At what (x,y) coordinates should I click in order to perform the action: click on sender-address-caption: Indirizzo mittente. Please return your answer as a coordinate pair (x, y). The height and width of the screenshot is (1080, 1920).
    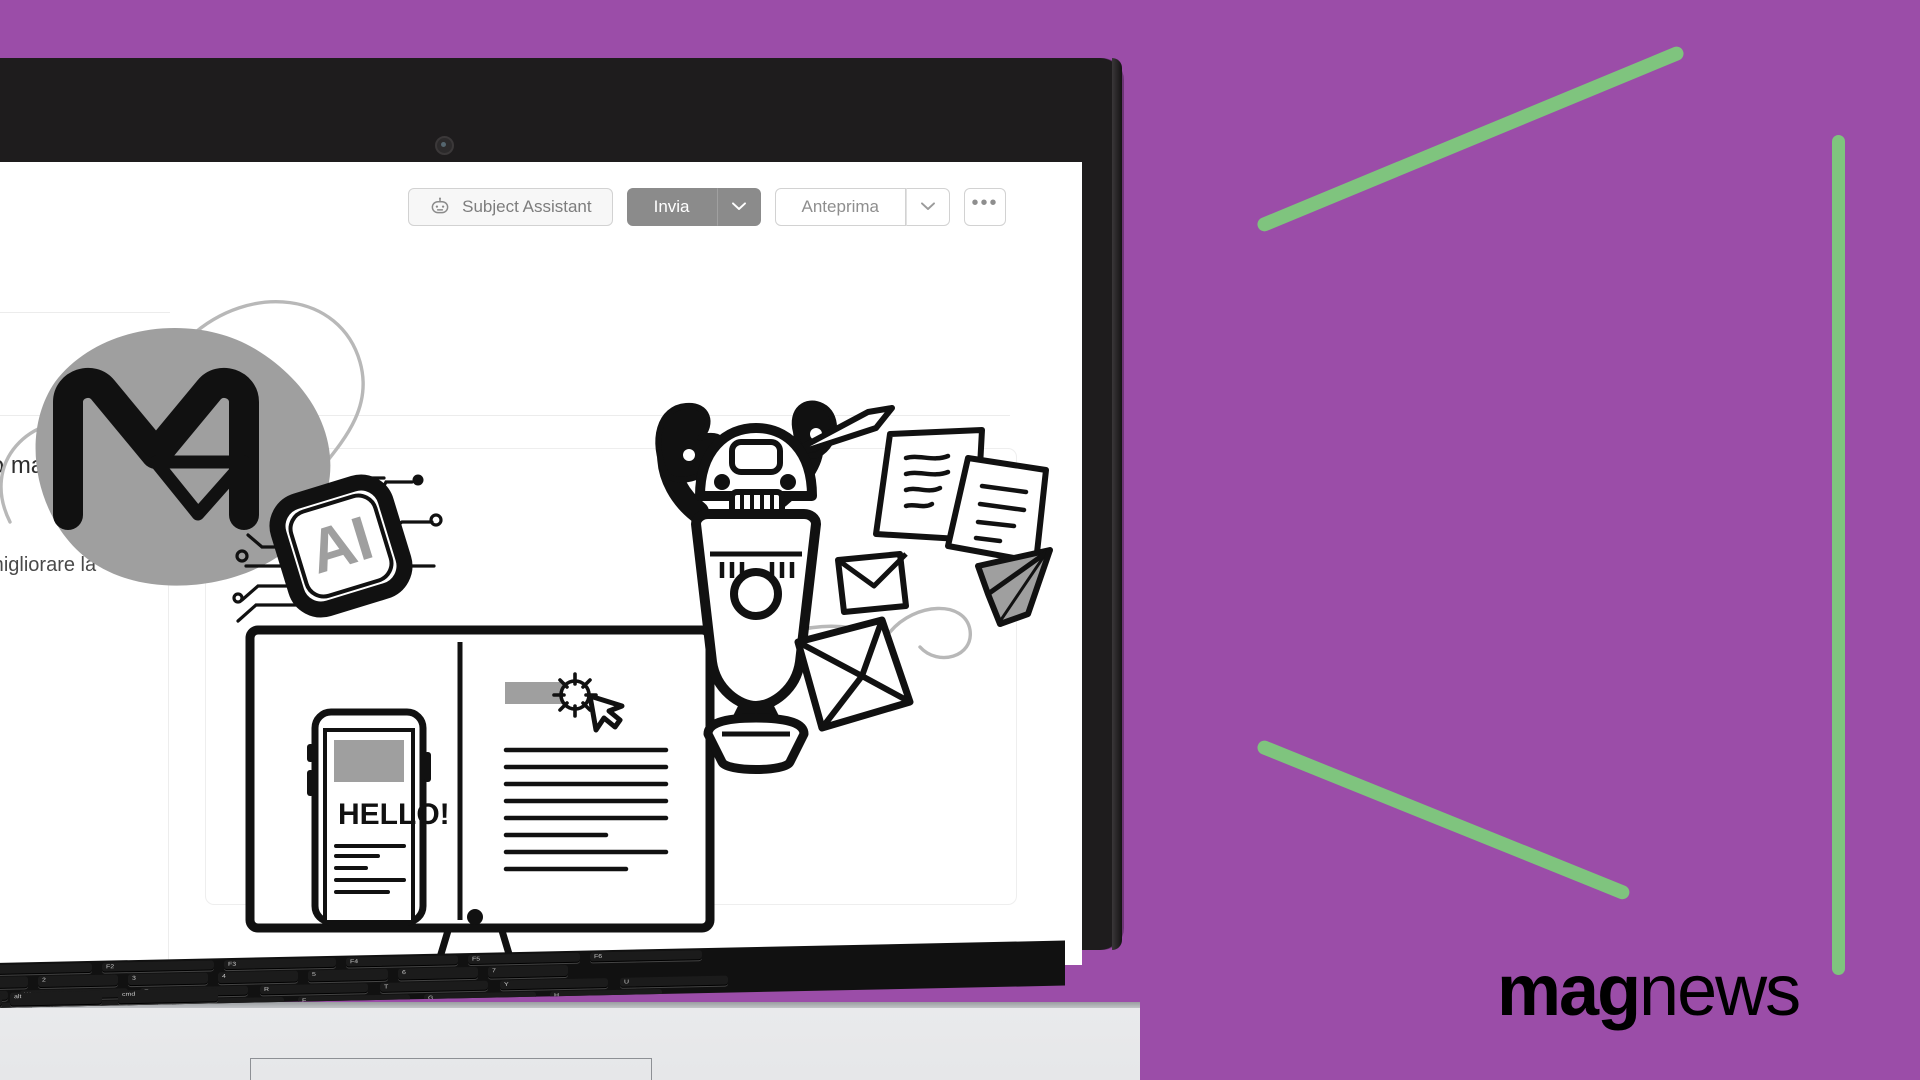
    Looking at the image, I should click on (89, 695).